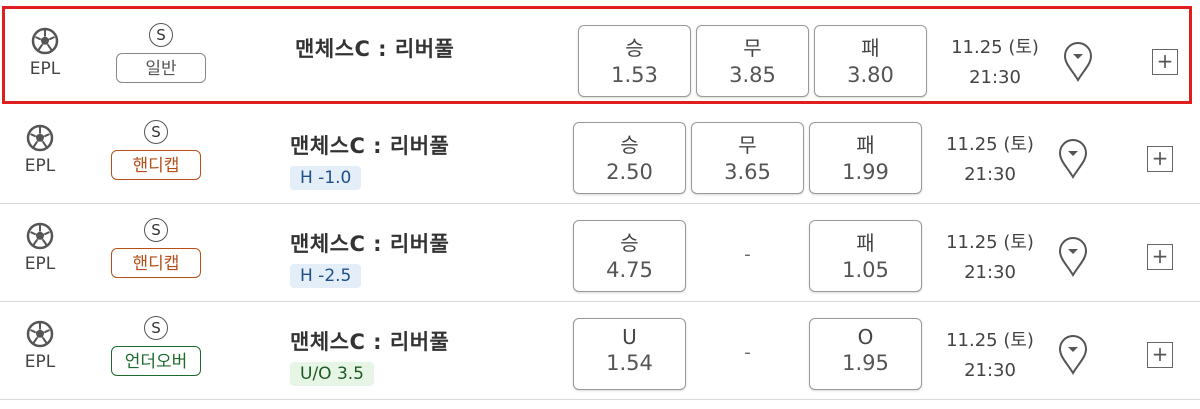 This screenshot has width=1200, height=409. I want to click on bet-type-tag: 일반, so click(161, 68).